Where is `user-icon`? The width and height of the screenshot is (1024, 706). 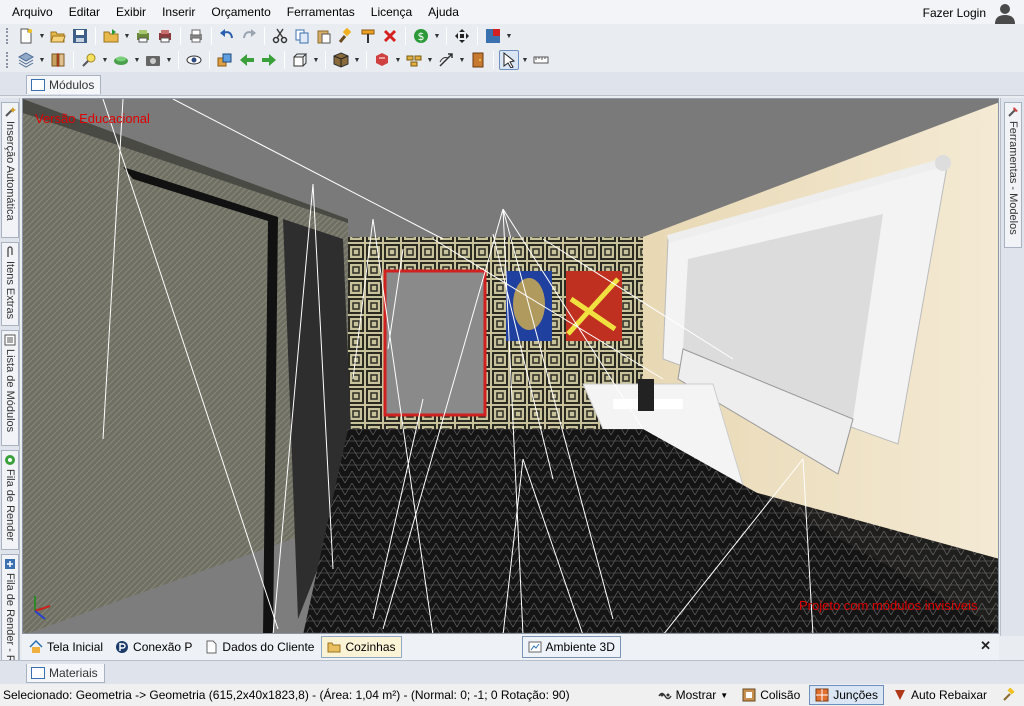
user-icon is located at coordinates (1005, 13).